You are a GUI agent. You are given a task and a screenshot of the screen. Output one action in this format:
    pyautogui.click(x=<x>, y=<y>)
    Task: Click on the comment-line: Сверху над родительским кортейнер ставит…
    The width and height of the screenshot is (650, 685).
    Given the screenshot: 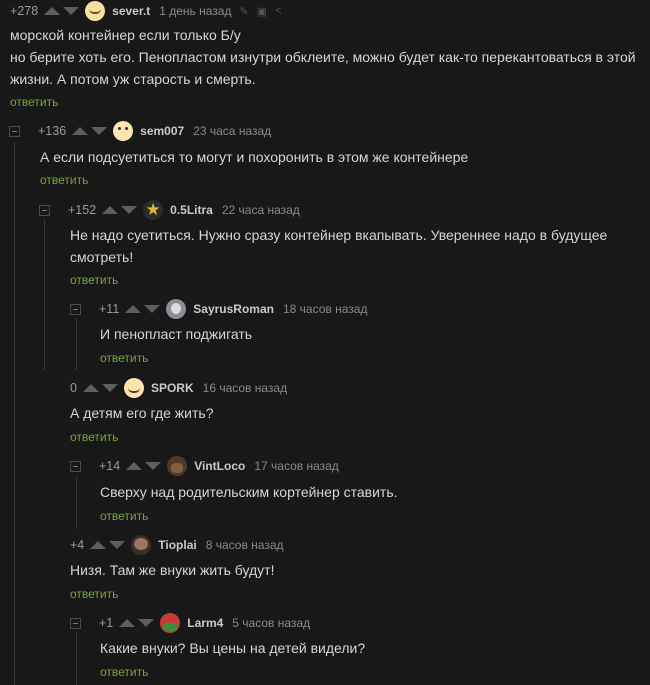 What is the action you would take?
    pyautogui.click(x=249, y=492)
    